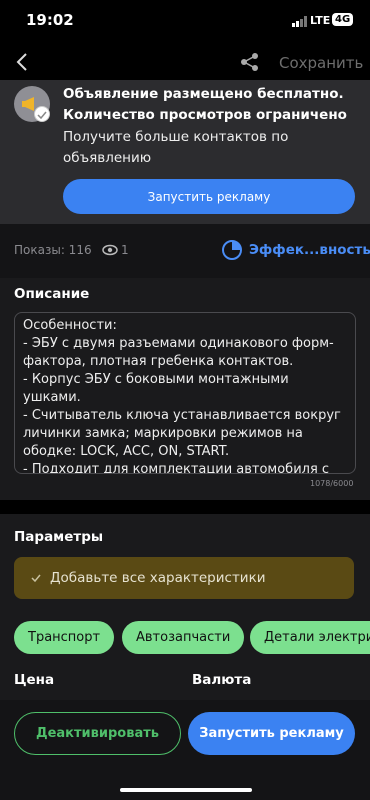 The height and width of the screenshot is (800, 370). I want to click on battery-badge: 4G, so click(343, 19).